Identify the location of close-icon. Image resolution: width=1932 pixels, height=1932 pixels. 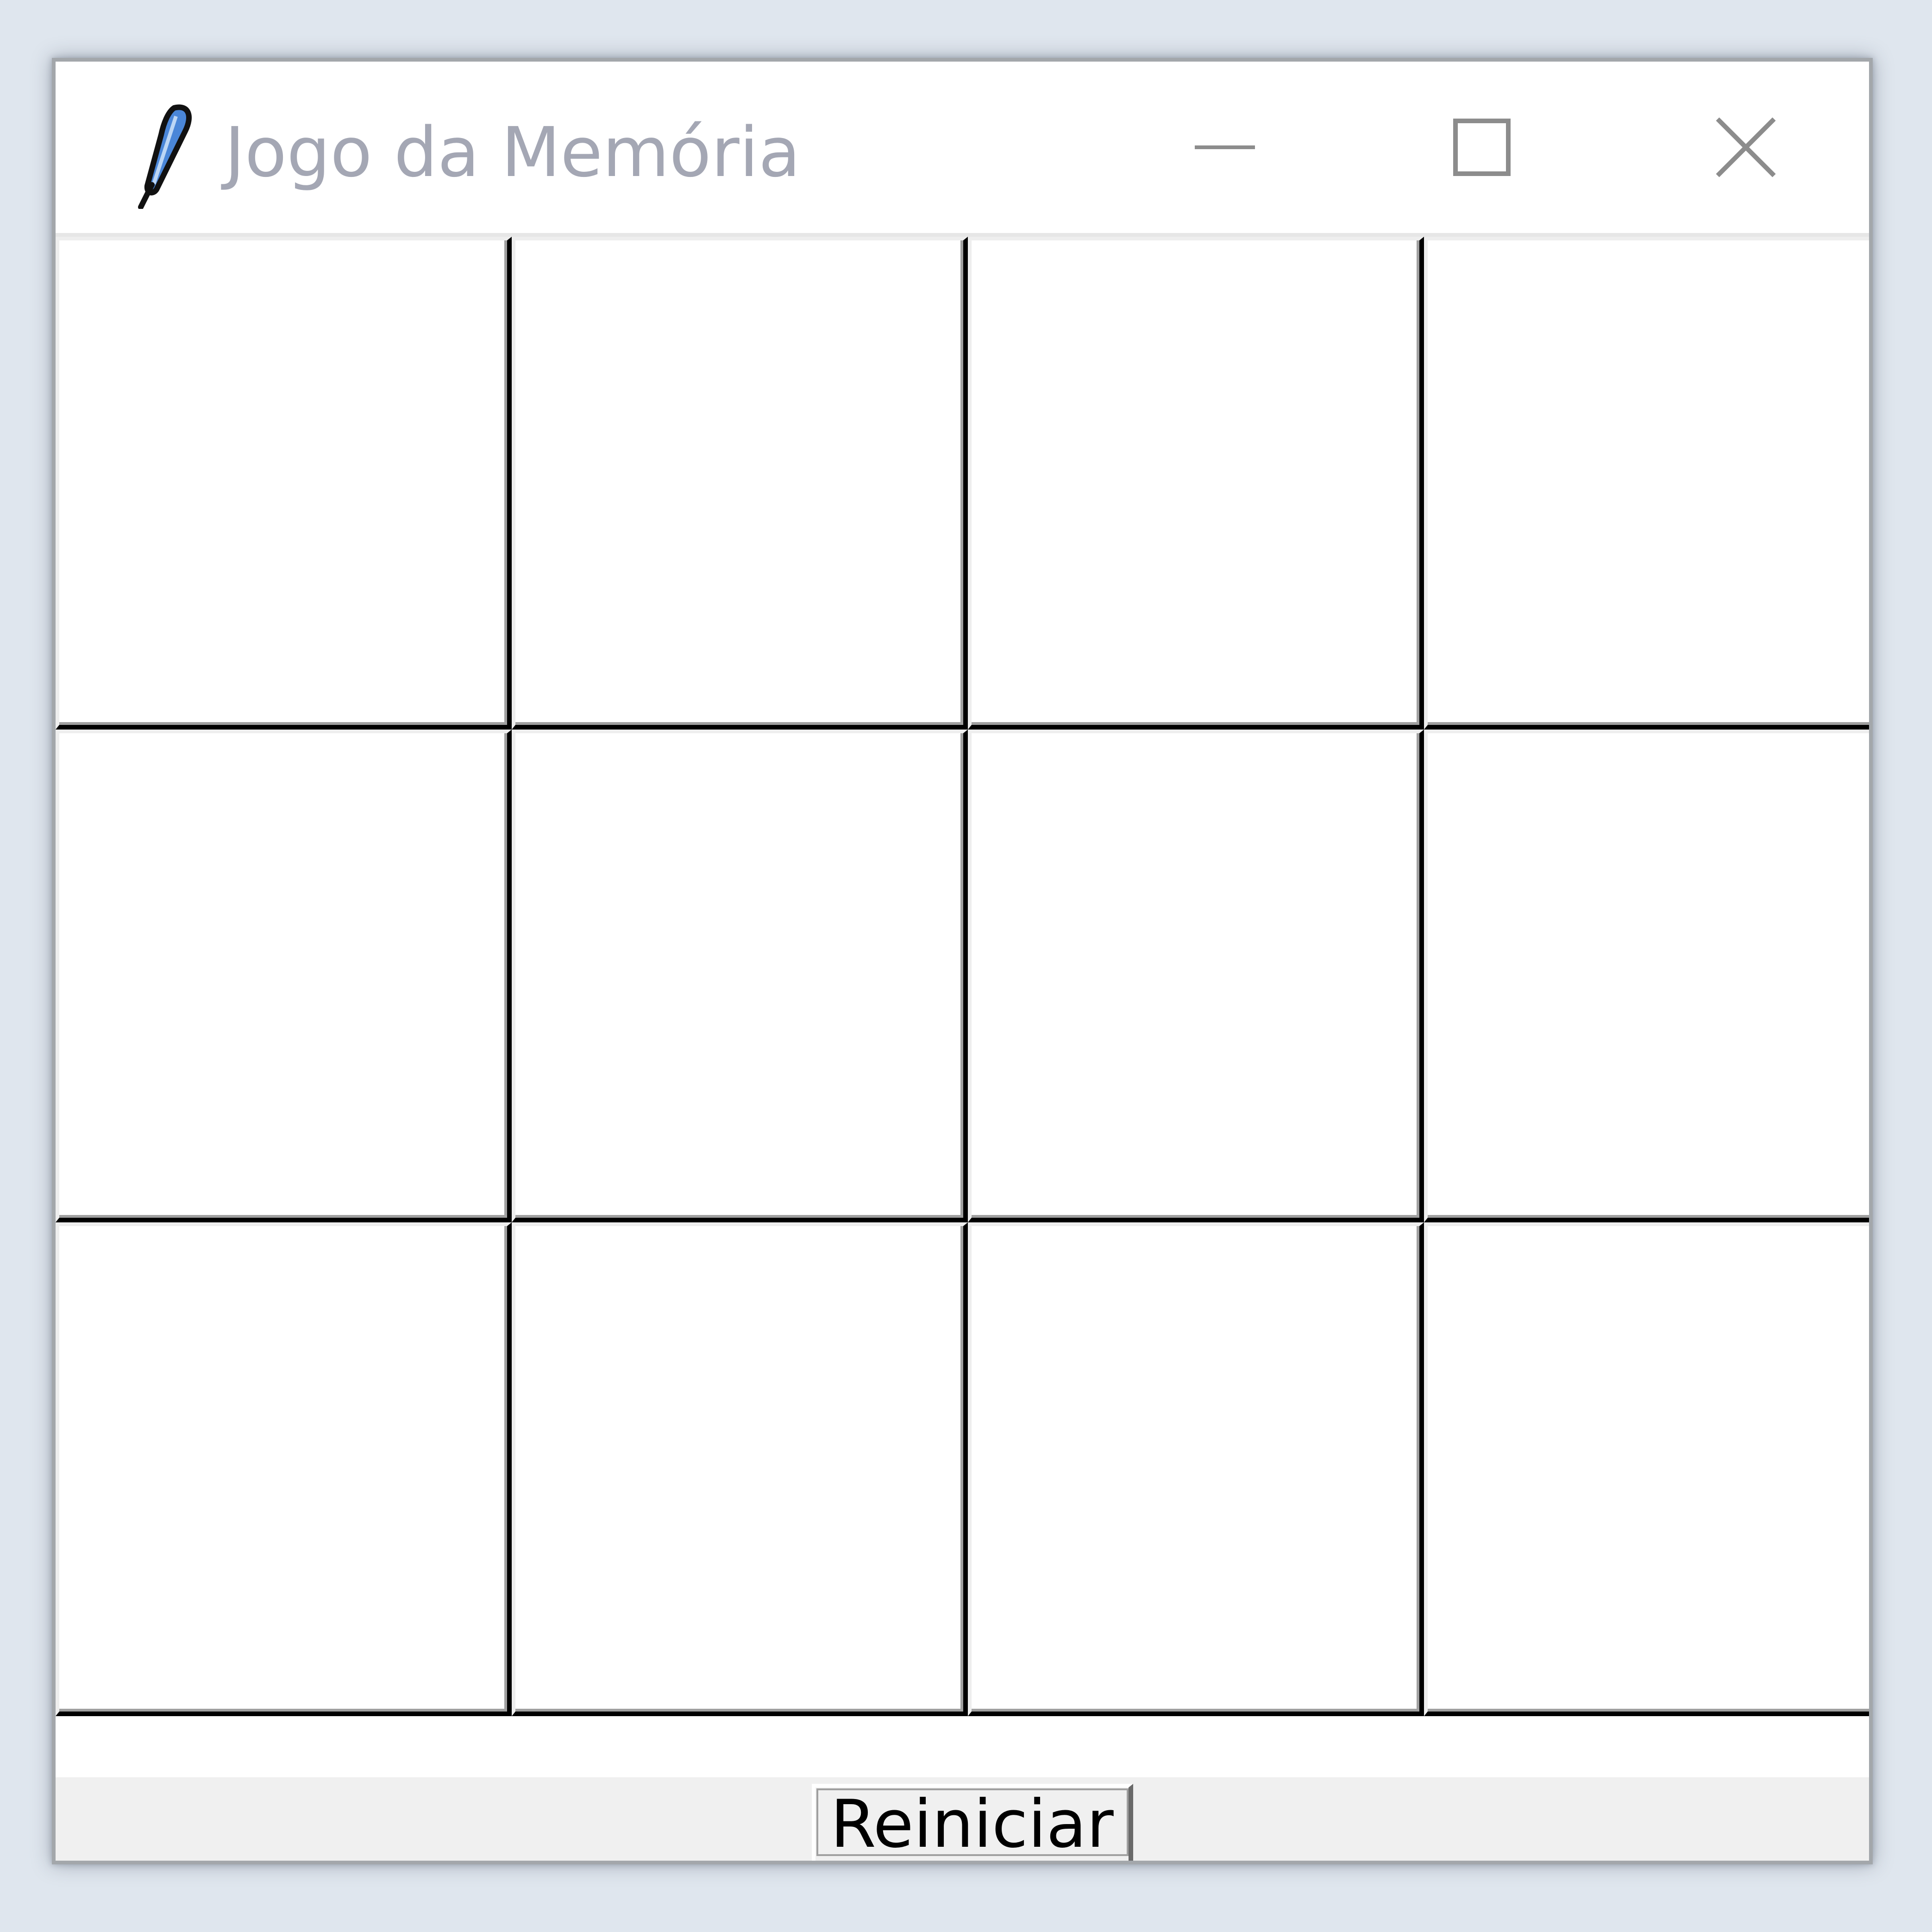
(1746, 147).